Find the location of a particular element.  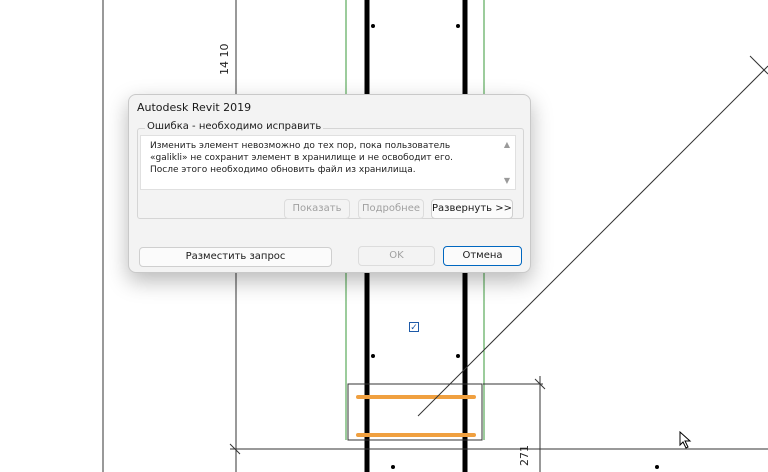

ok-button: OK is located at coordinates (396, 256).